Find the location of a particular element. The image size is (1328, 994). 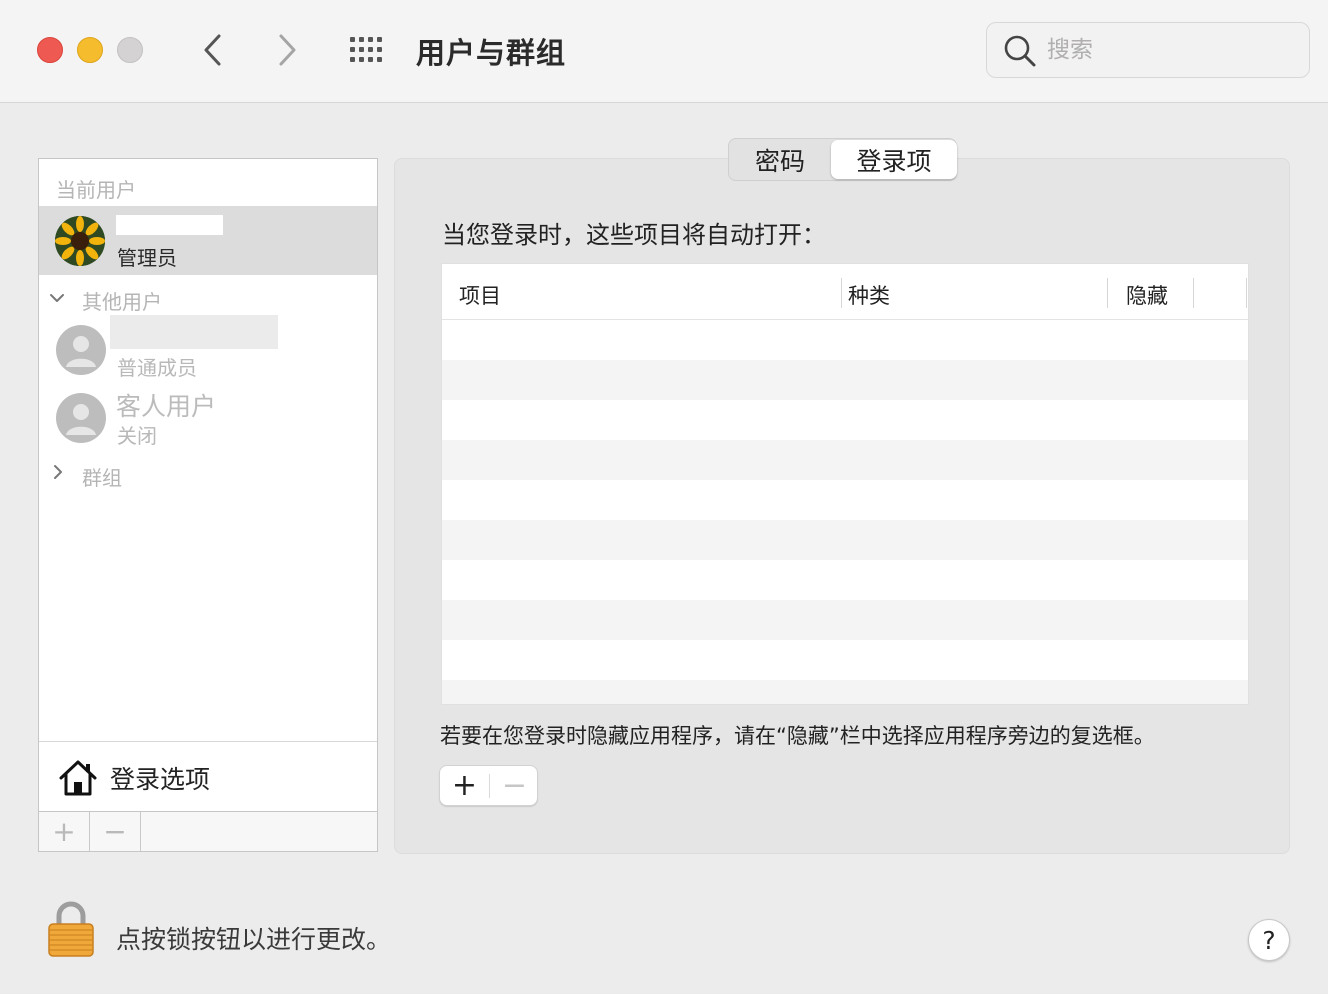

back-button is located at coordinates (213, 50).